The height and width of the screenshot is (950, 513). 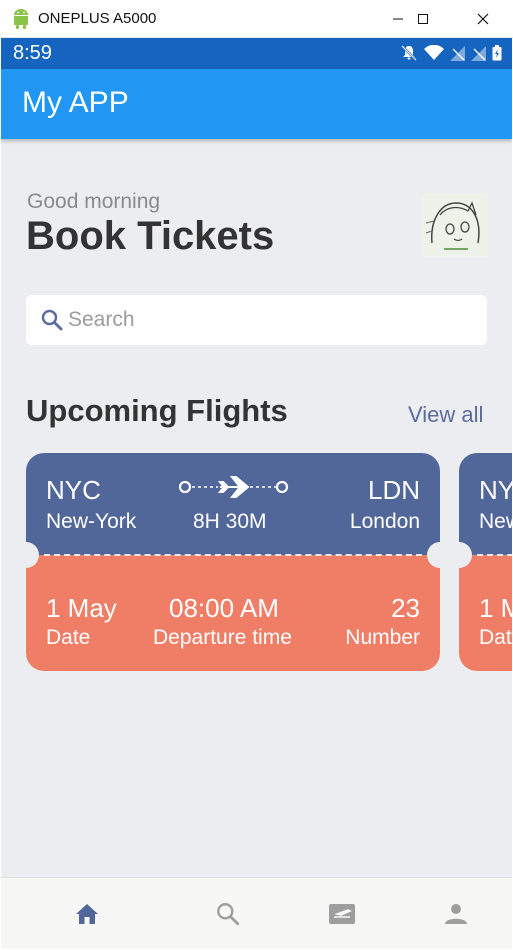 I want to click on flight-number: 23, so click(x=405, y=608).